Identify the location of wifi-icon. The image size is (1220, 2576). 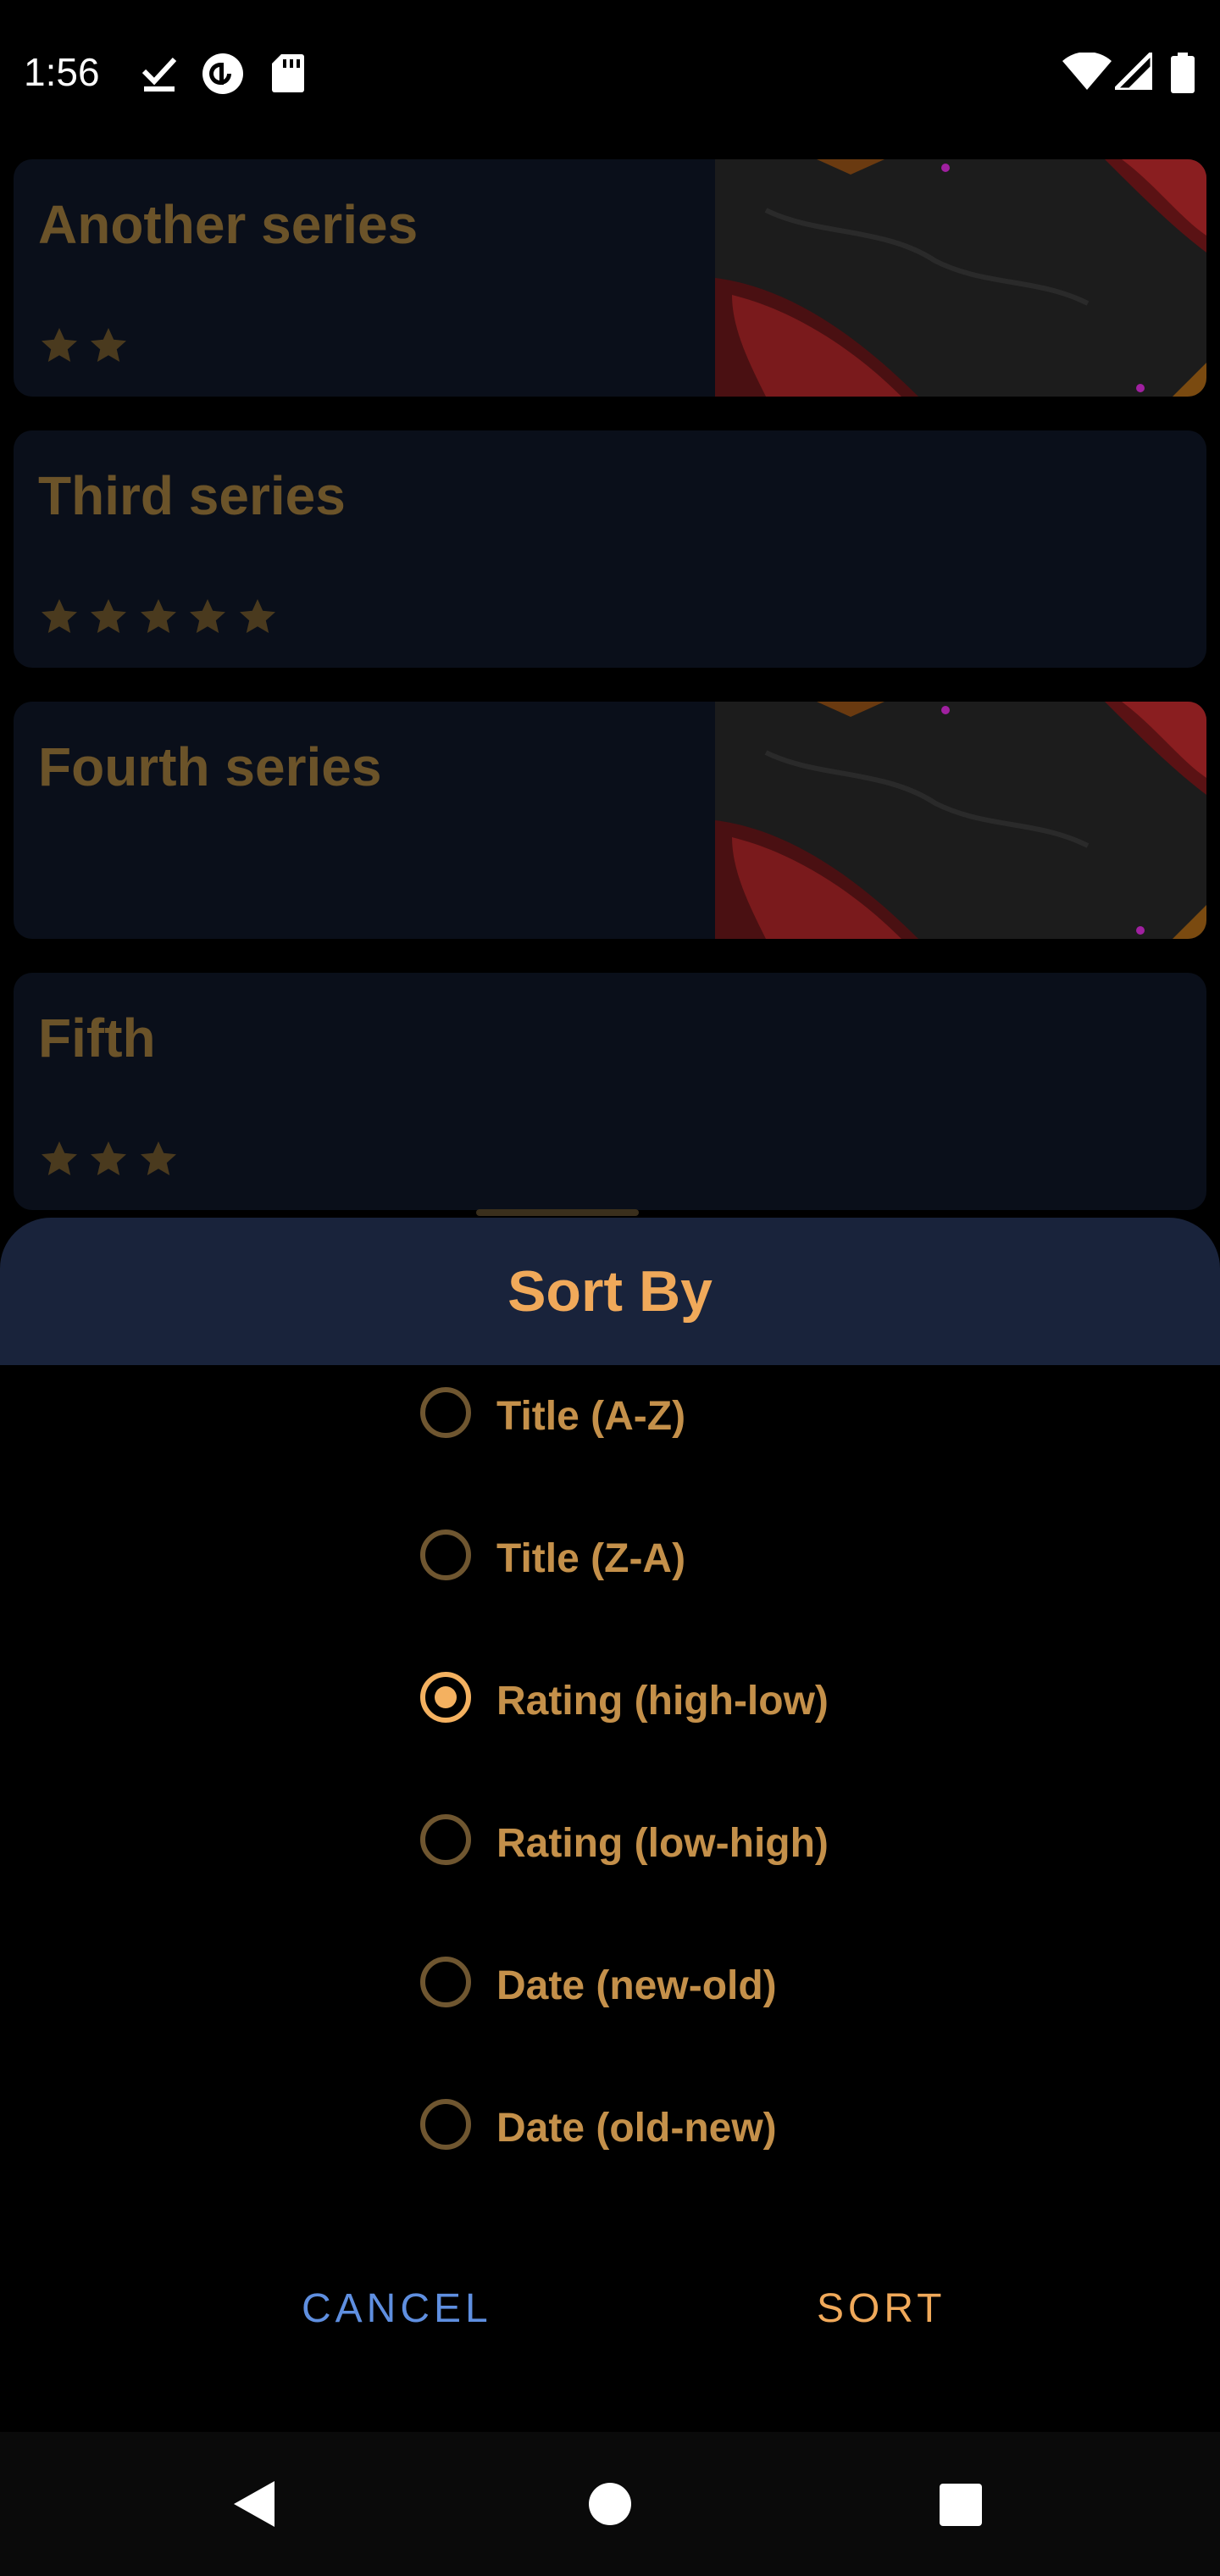
(1087, 73).